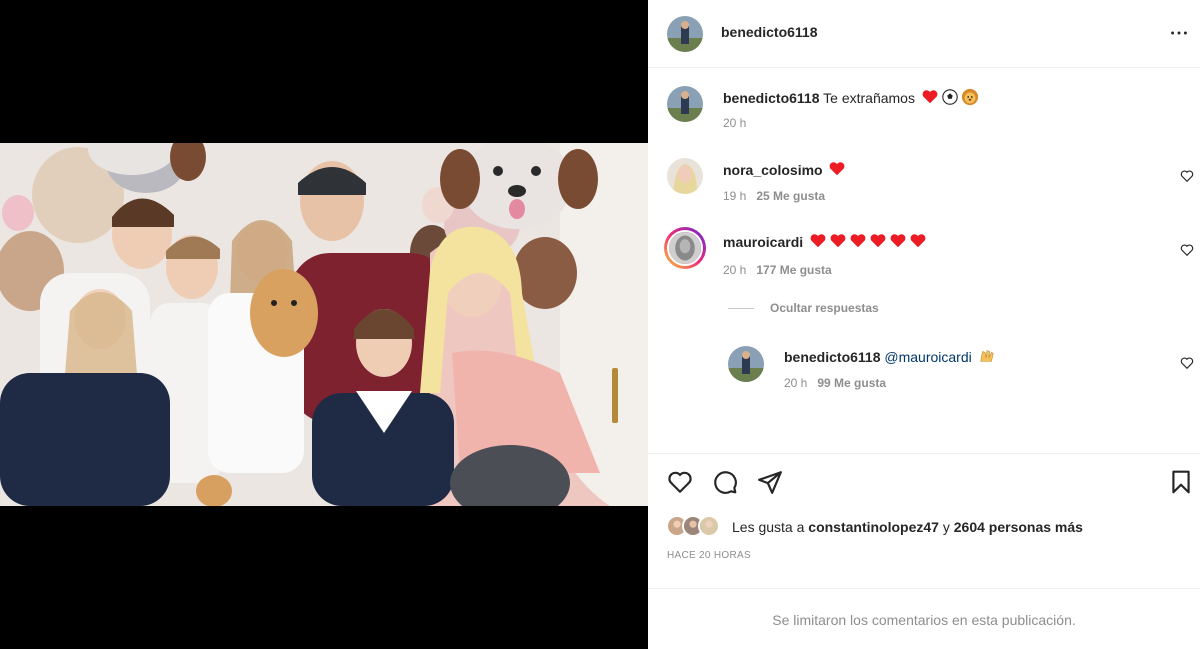 This screenshot has width=1200, height=649. I want to click on comment-username: mauroicardi, so click(763, 242).